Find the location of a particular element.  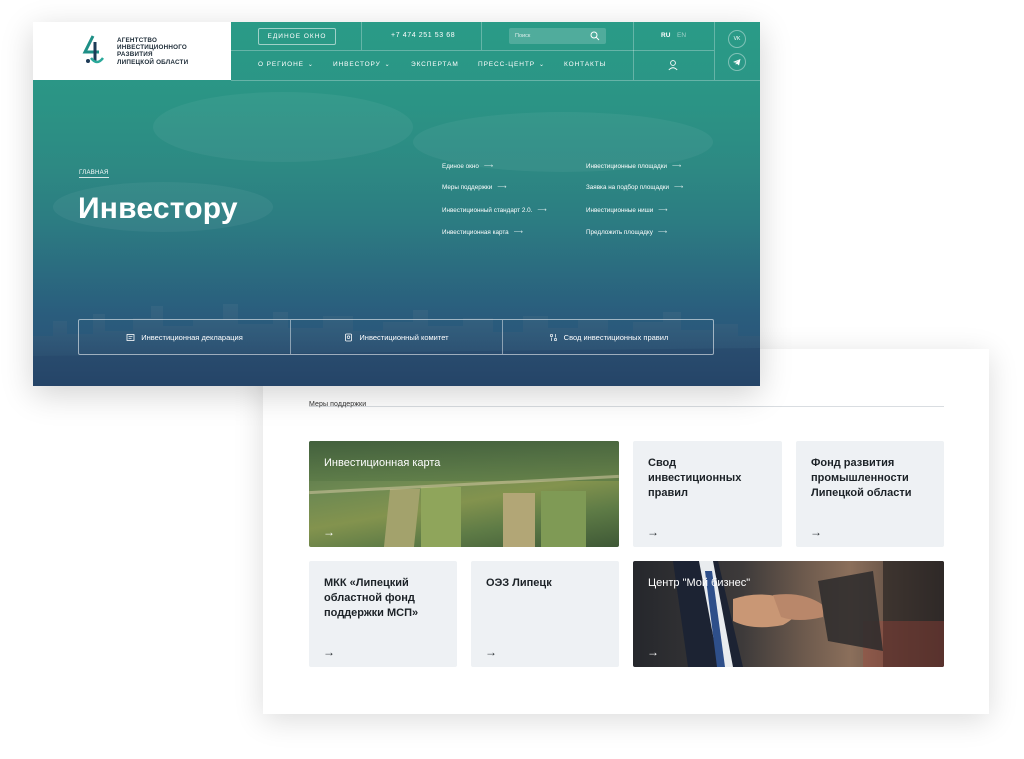

nav-press: ПРЕСС-ЦЕНТР ⌄ is located at coordinates (511, 64).